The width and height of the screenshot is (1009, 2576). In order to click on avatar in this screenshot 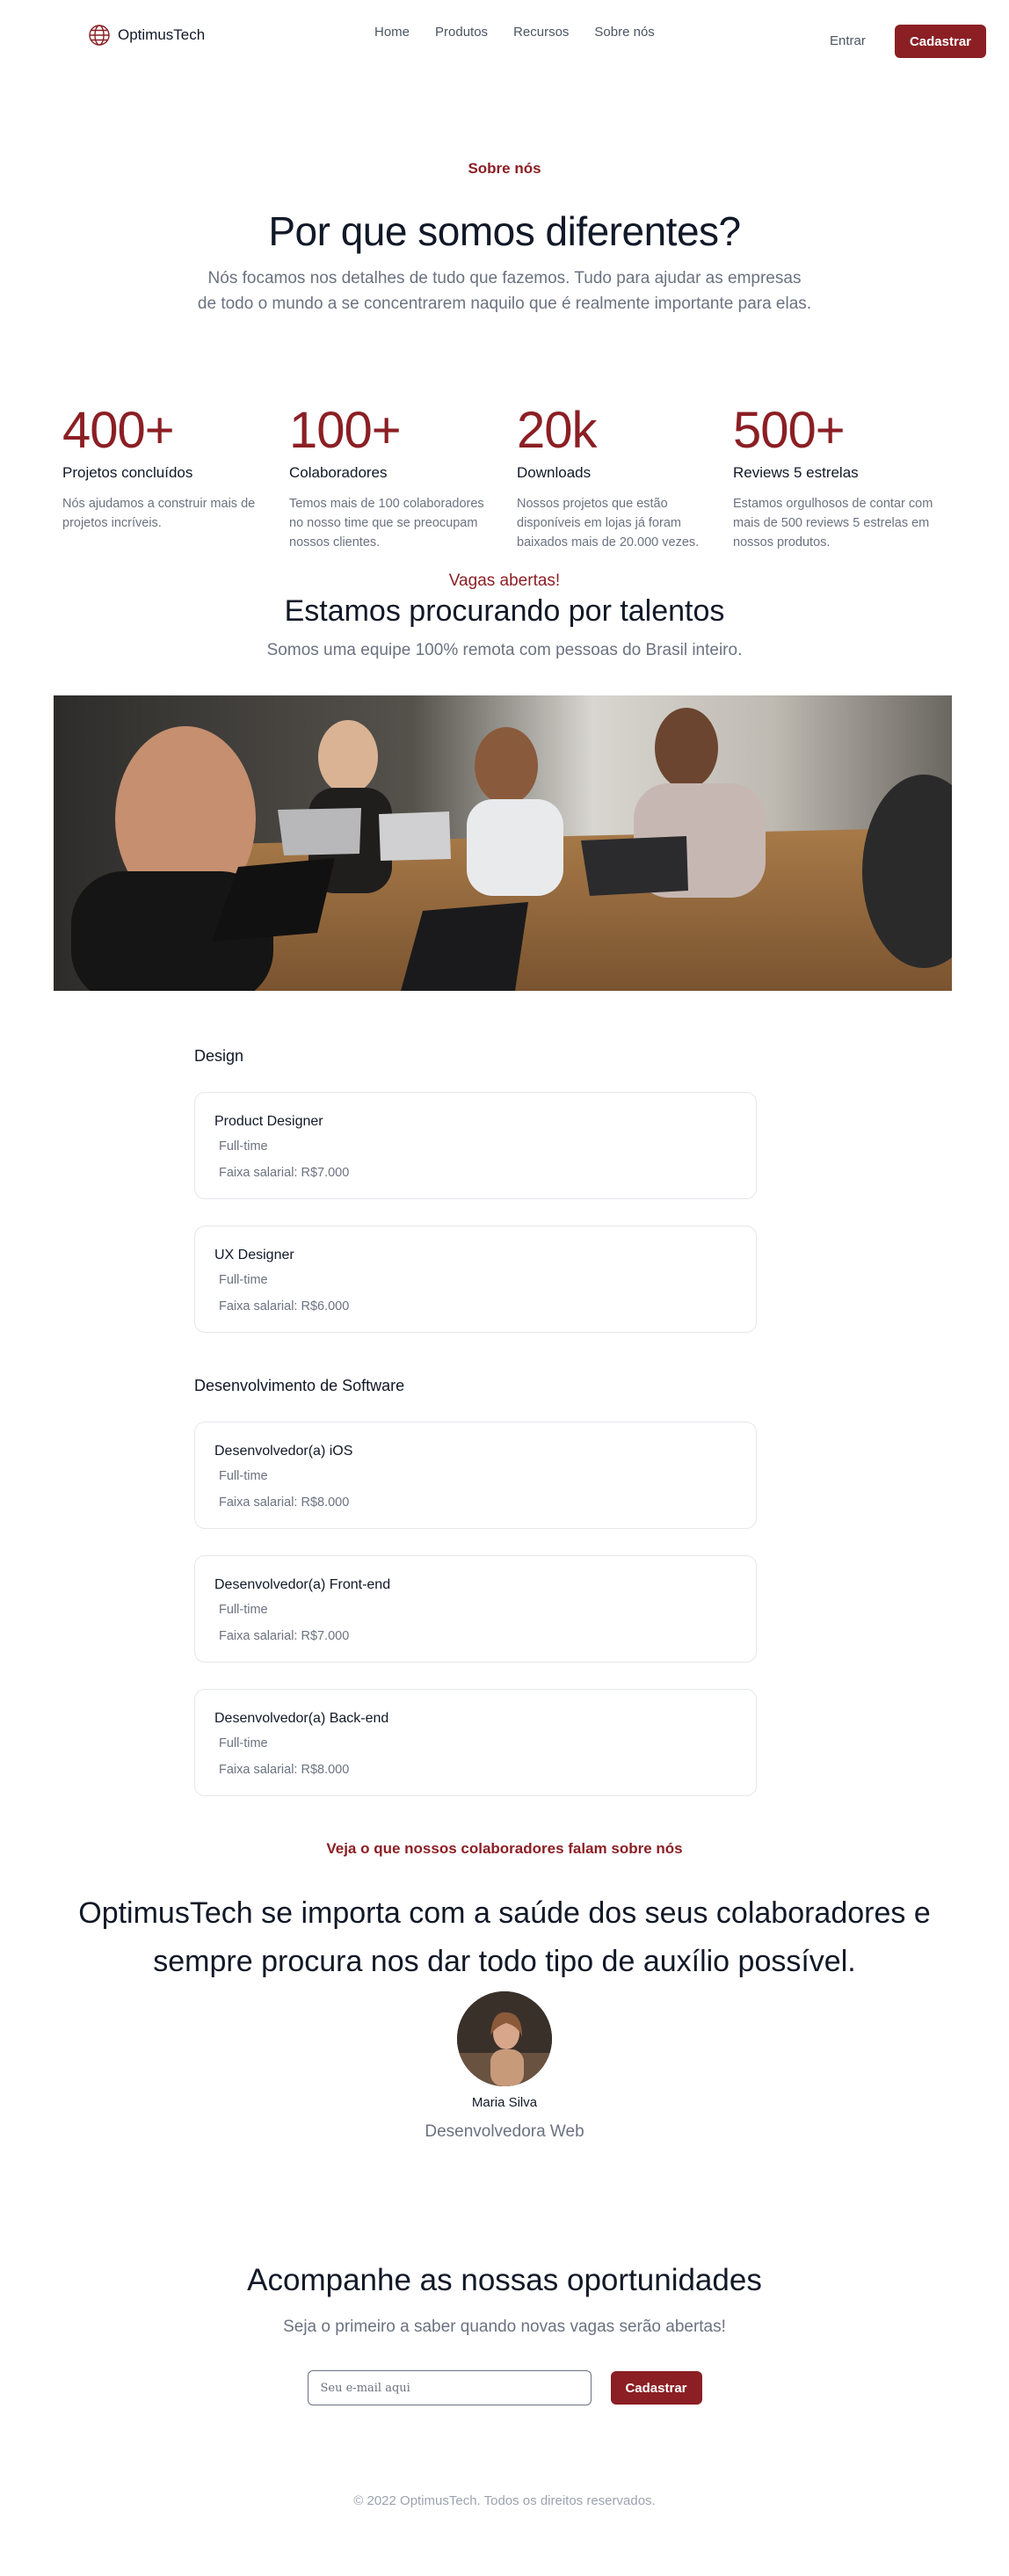, I will do `click(505, 2038)`.